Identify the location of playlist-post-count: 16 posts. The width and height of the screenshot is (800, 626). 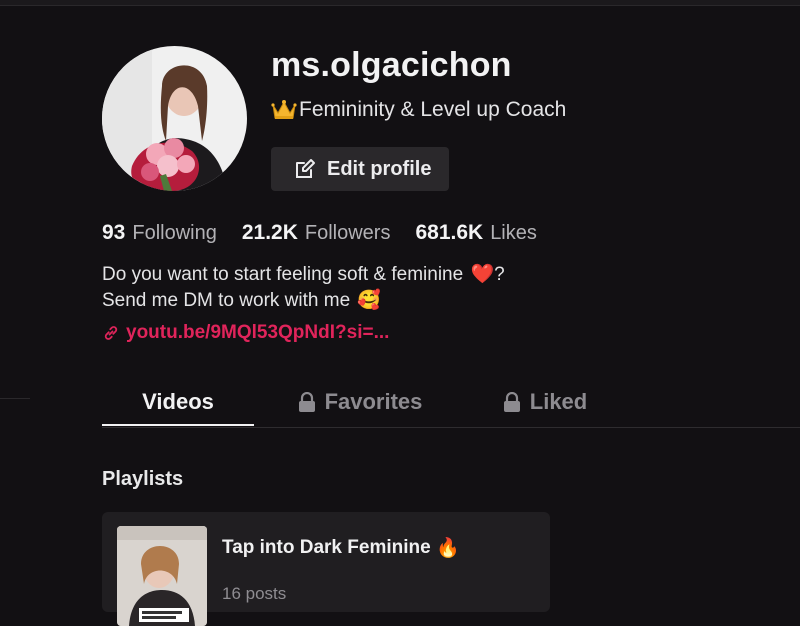
(254, 593).